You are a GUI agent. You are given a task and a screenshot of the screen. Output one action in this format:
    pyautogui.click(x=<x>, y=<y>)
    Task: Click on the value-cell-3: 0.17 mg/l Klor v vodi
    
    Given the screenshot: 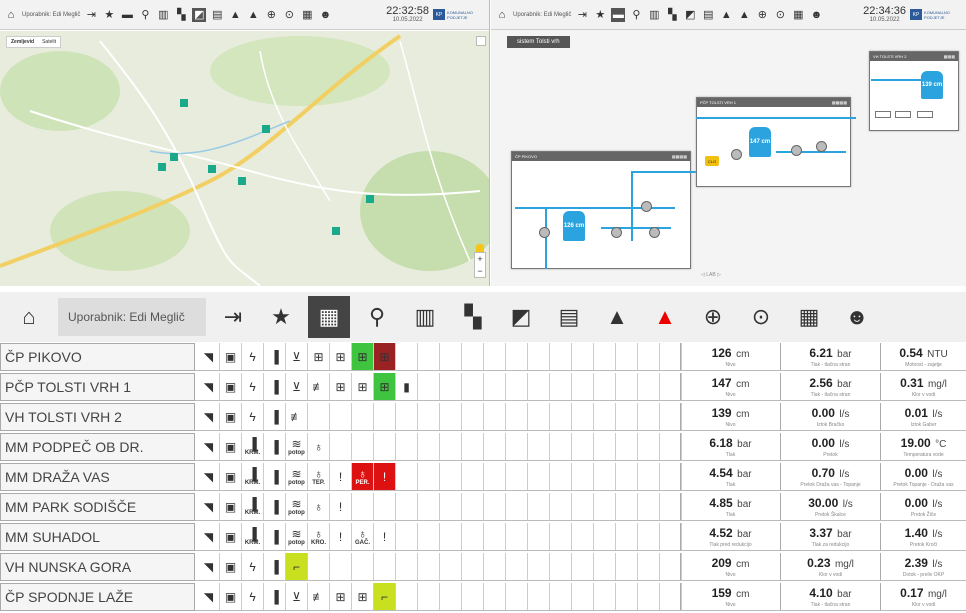 What is the action you would take?
    pyautogui.click(x=923, y=596)
    